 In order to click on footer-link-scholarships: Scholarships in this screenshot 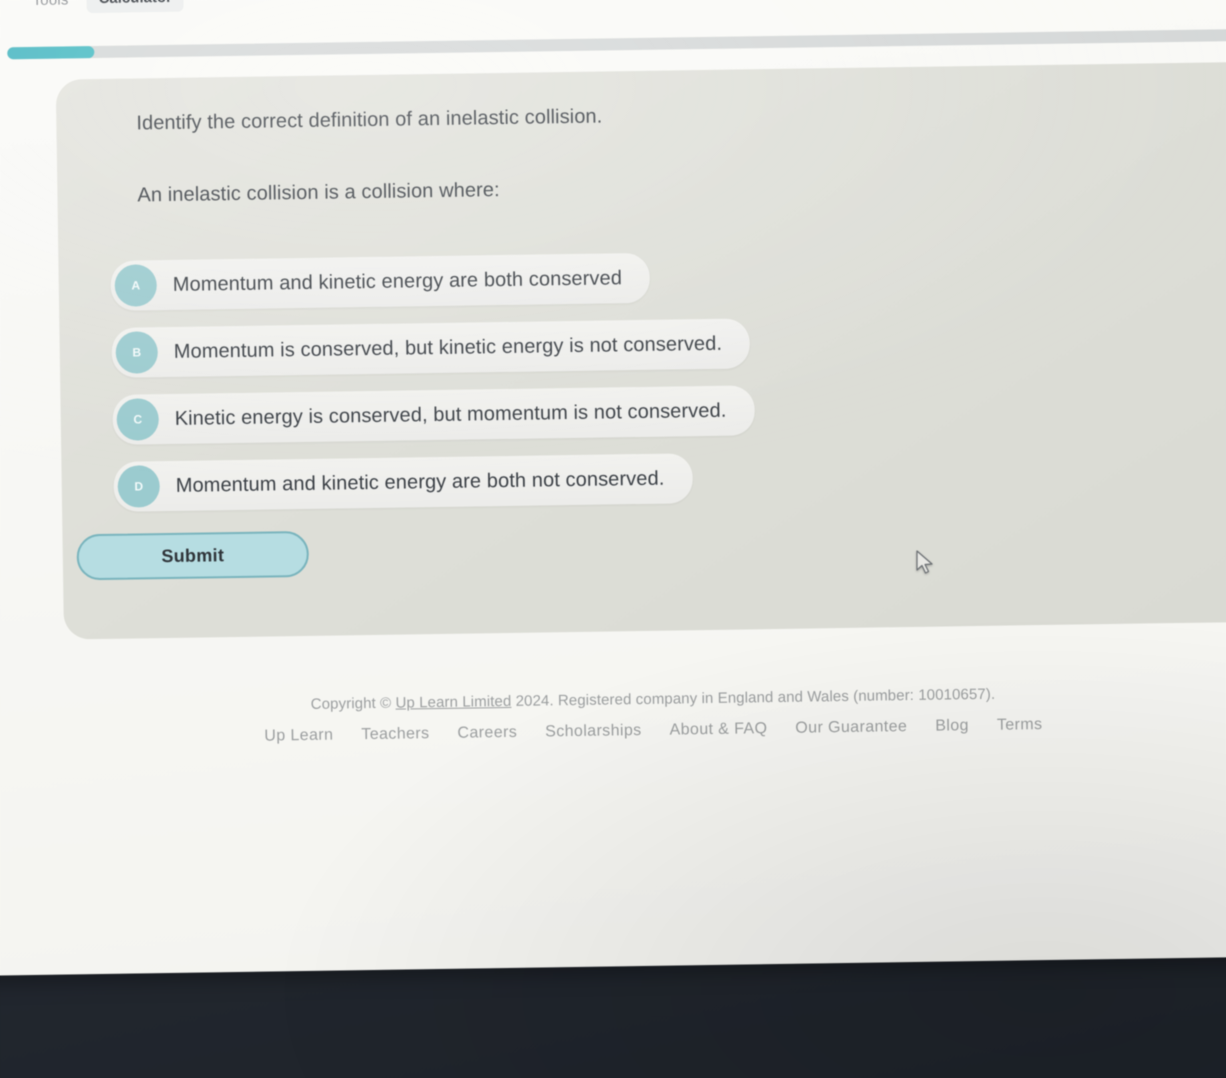, I will do `click(593, 731)`.